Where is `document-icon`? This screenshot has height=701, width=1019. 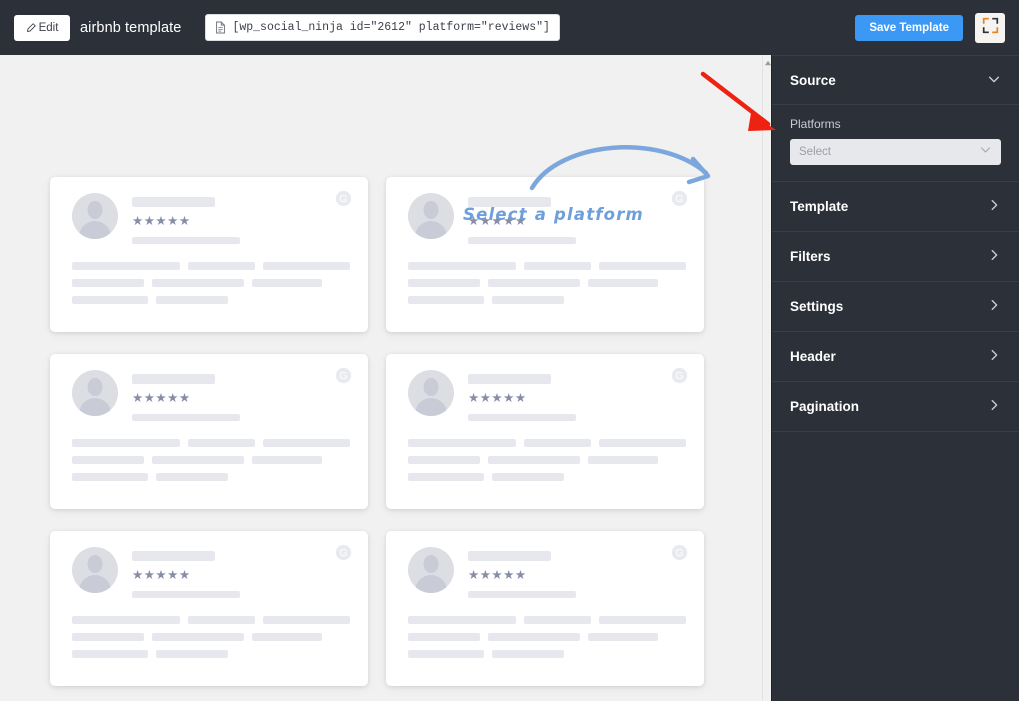 document-icon is located at coordinates (220, 27).